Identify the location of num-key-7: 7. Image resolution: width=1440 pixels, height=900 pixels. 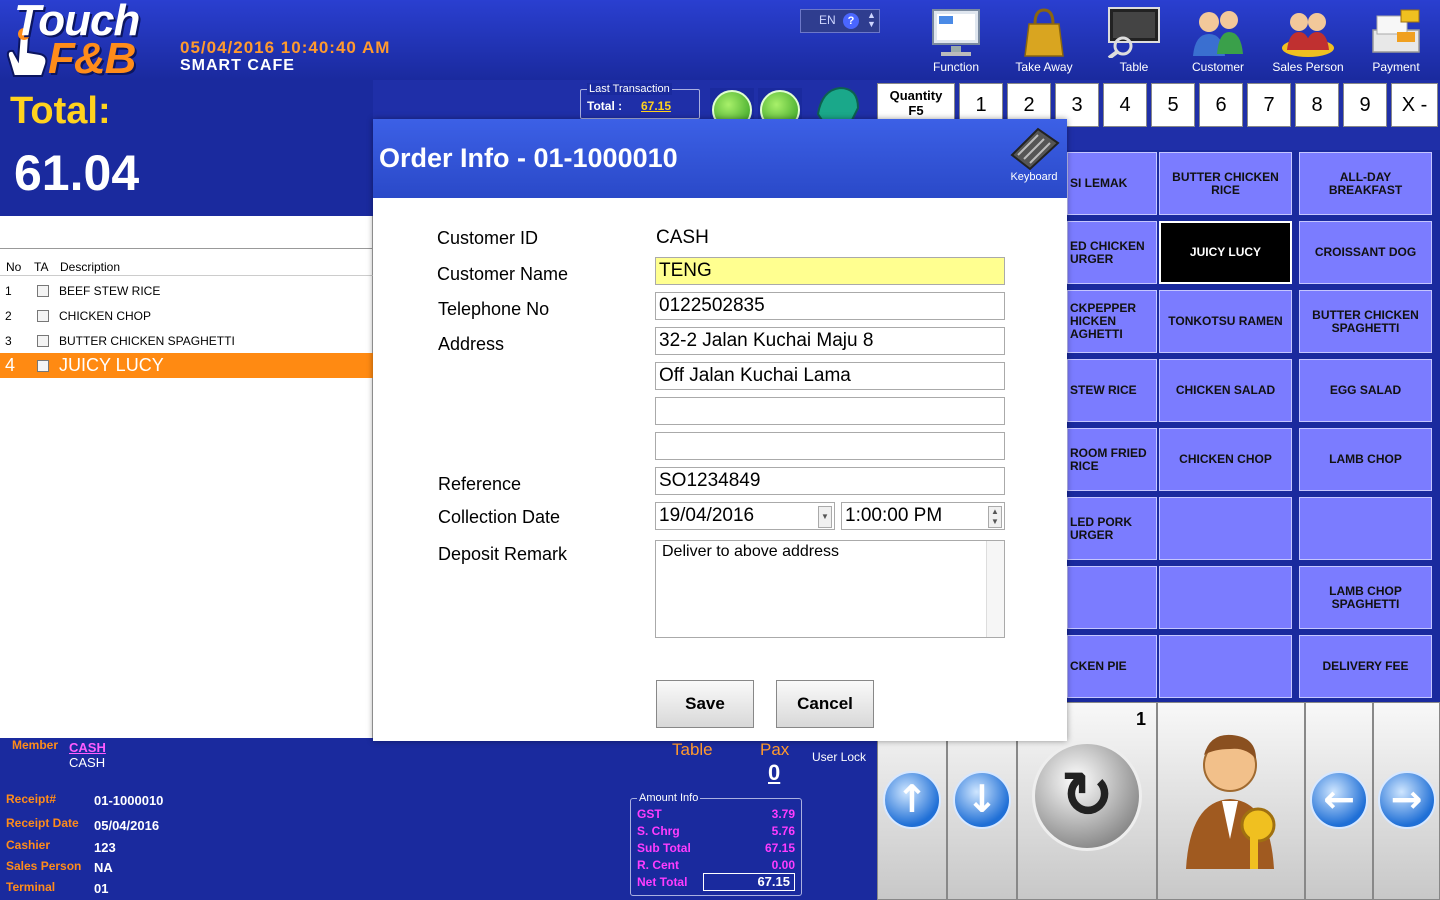
(1269, 105).